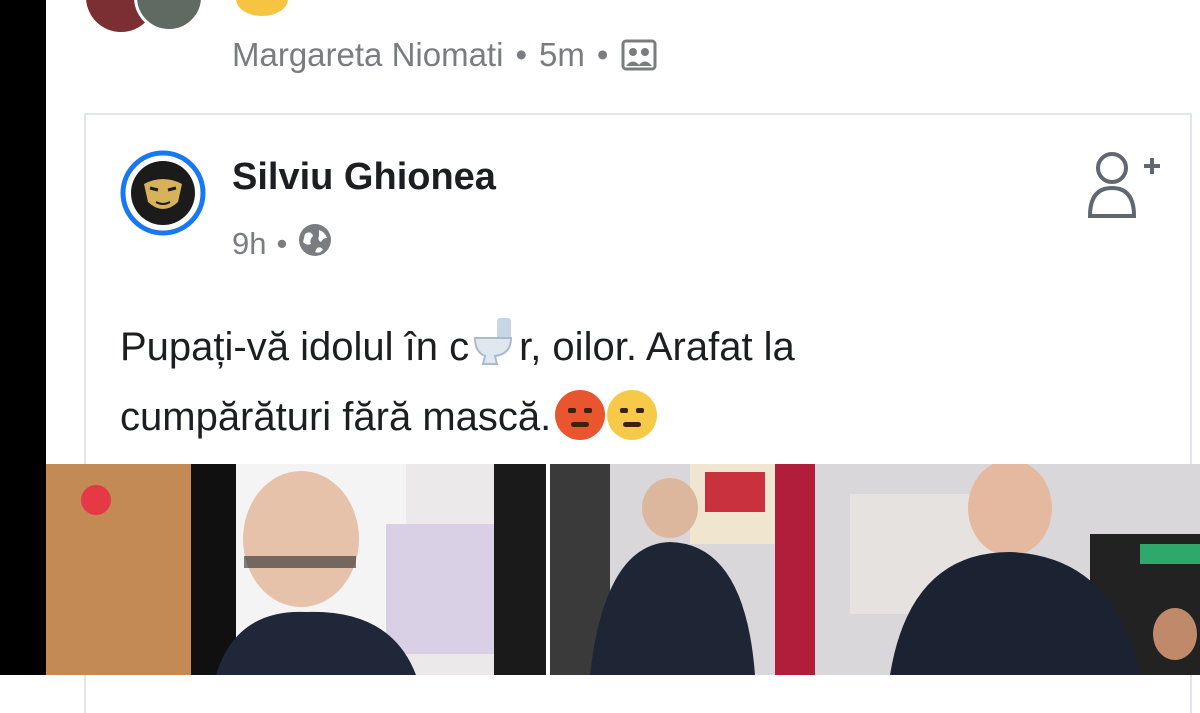 This screenshot has height=713, width=1200. What do you see at coordinates (632, 415) in the screenshot?
I see `smirk-face-emoji-icon` at bounding box center [632, 415].